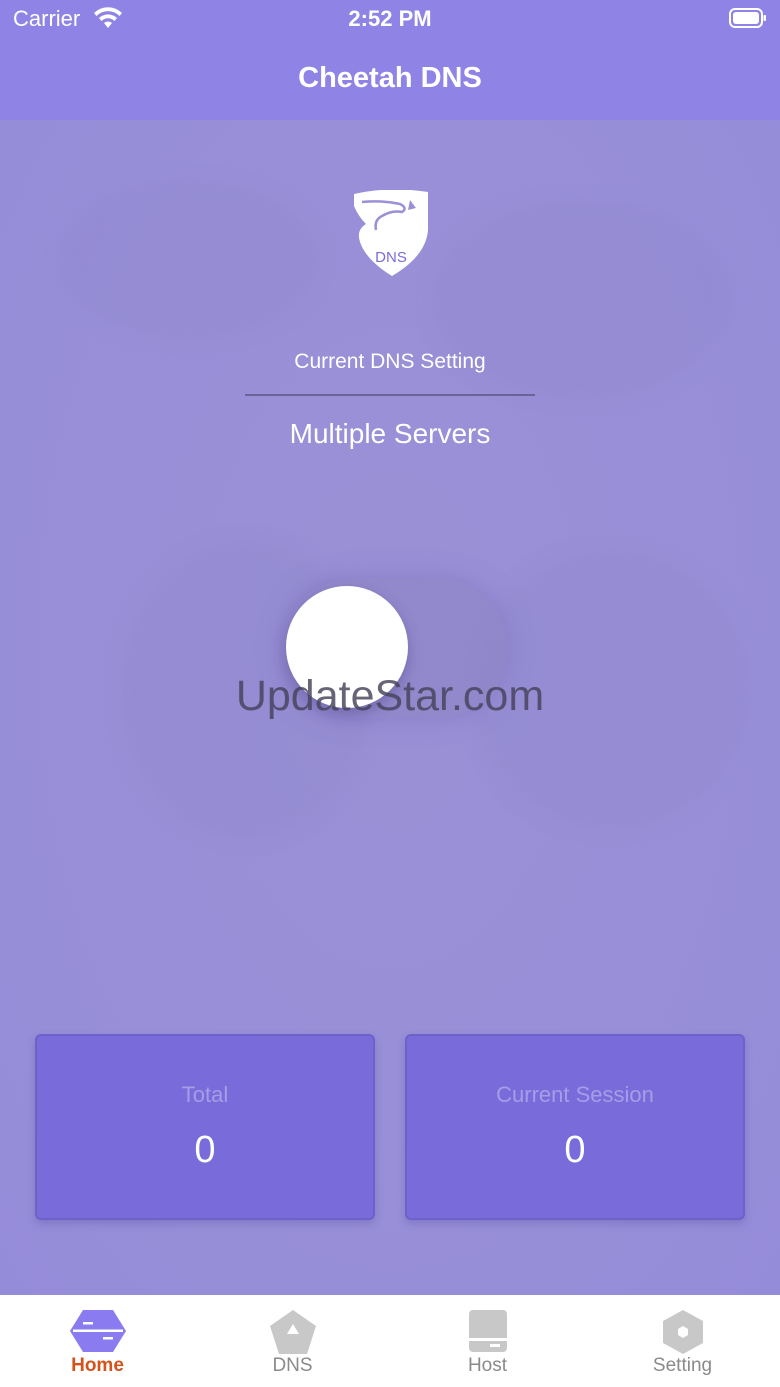  Describe the element at coordinates (390, 395) in the screenshot. I see `divider` at that location.